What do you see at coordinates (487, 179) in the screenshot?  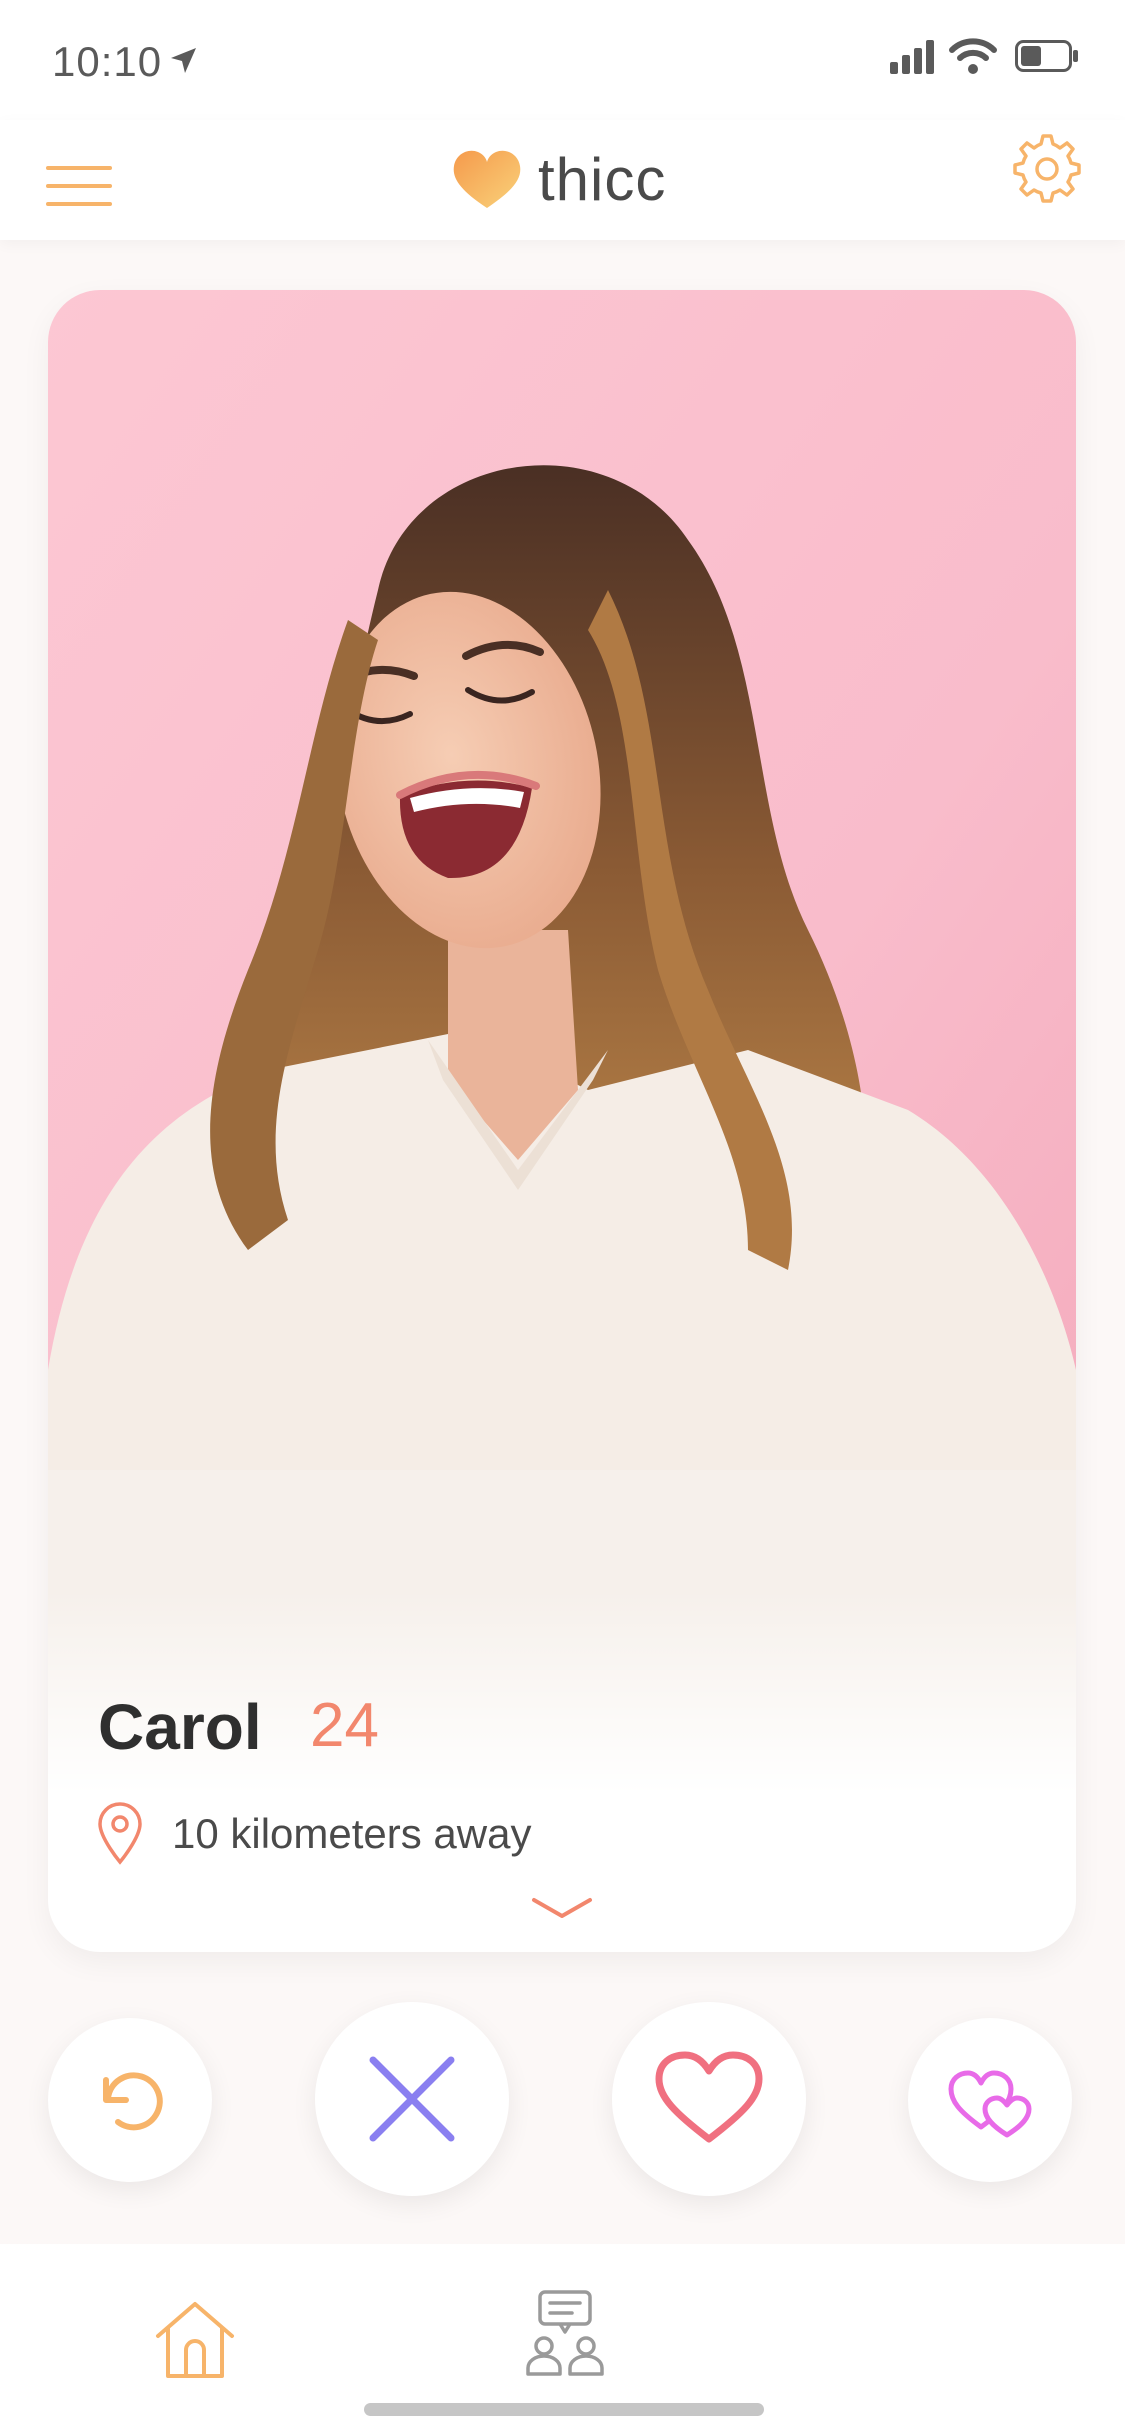 I see `heart-logo-icon` at bounding box center [487, 179].